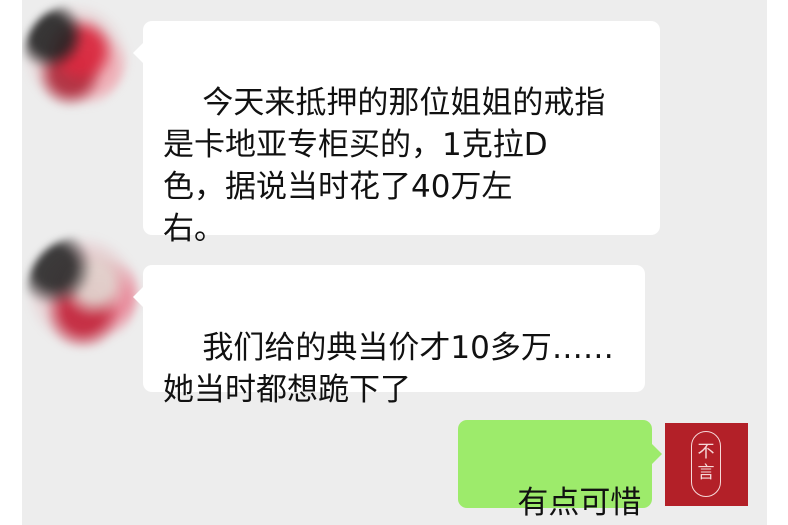 Image resolution: width=788 pixels, height=525 pixels. Describe the element at coordinates (706, 473) in the screenshot. I see `logo-character: 言` at that location.